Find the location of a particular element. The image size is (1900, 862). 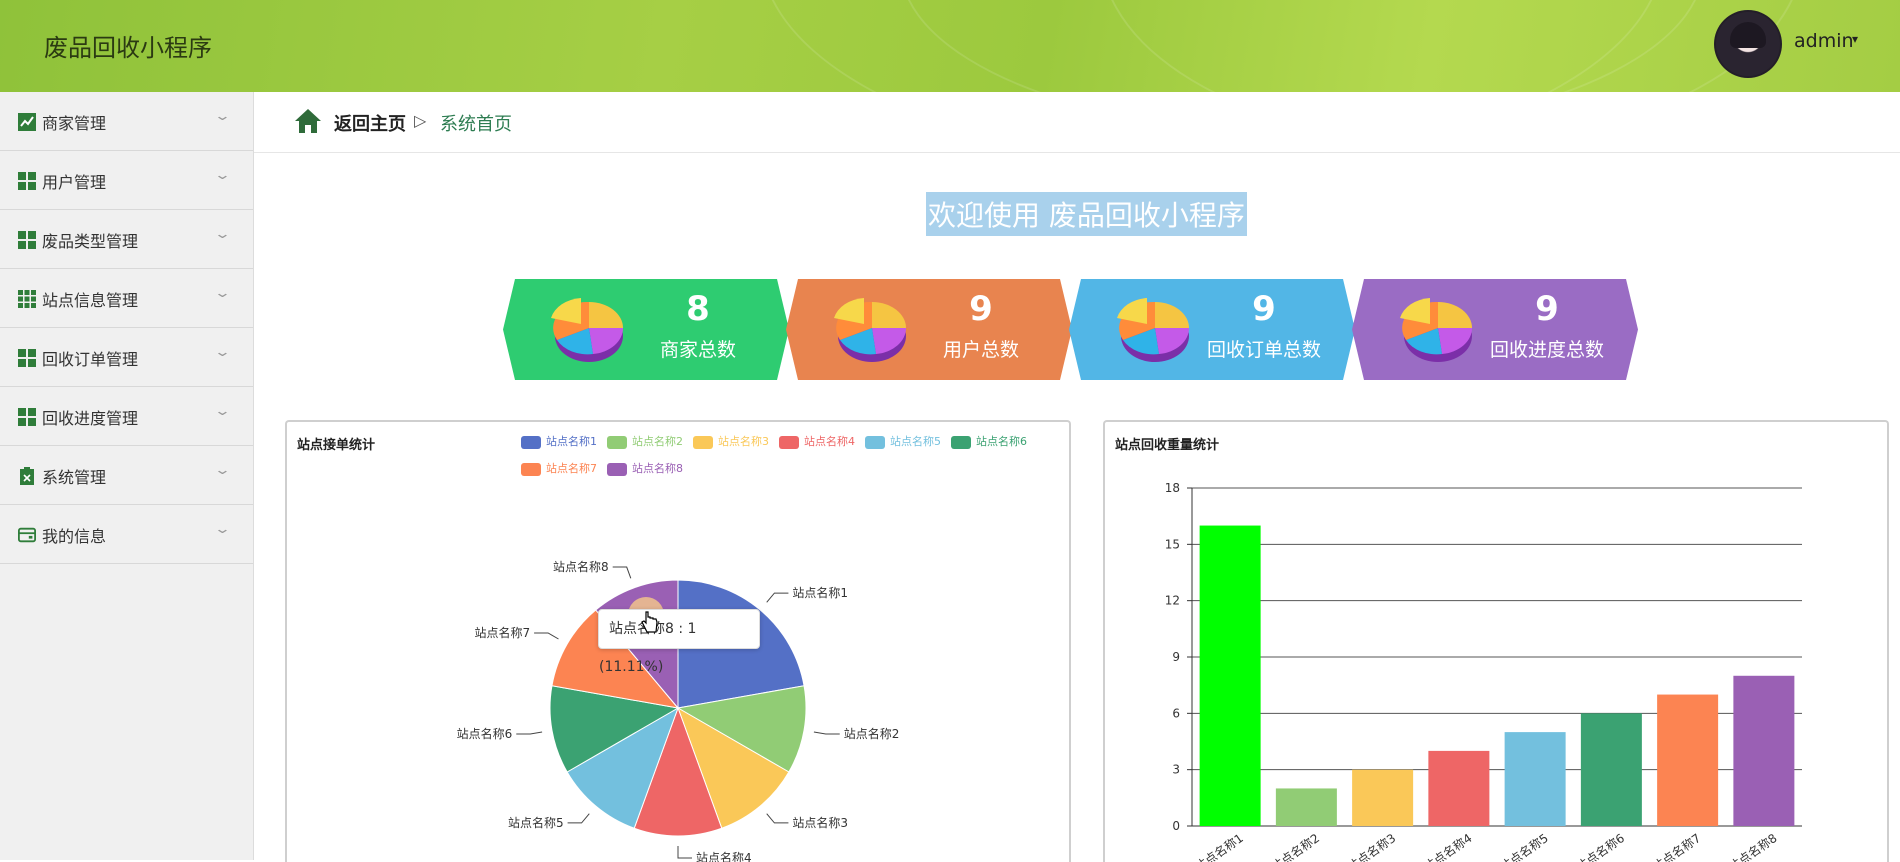

pie-slice-label: 站点名称6 is located at coordinates (485, 733).